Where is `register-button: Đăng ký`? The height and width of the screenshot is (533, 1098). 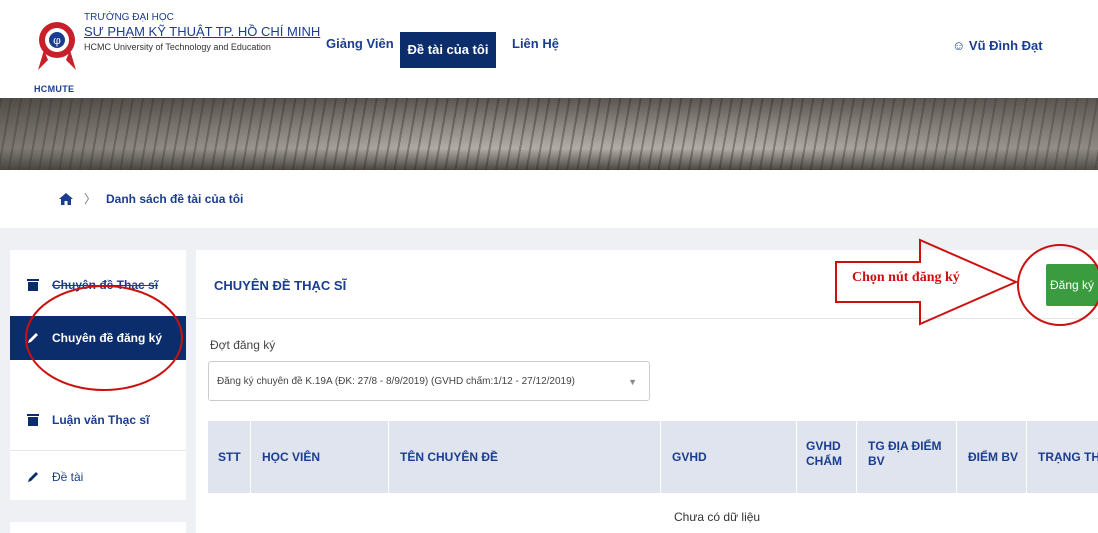 register-button: Đăng ký is located at coordinates (1072, 285).